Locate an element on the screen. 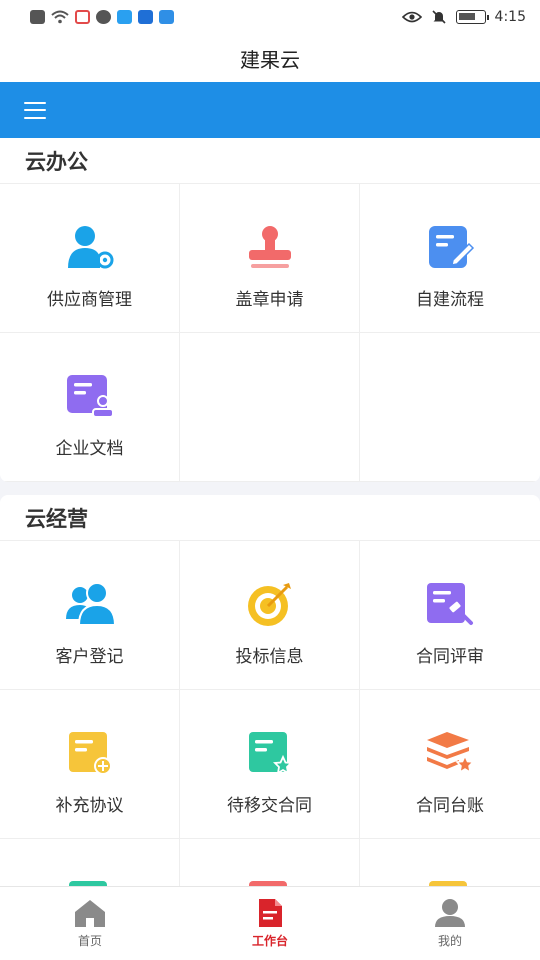  profile-icon is located at coordinates (450, 913).